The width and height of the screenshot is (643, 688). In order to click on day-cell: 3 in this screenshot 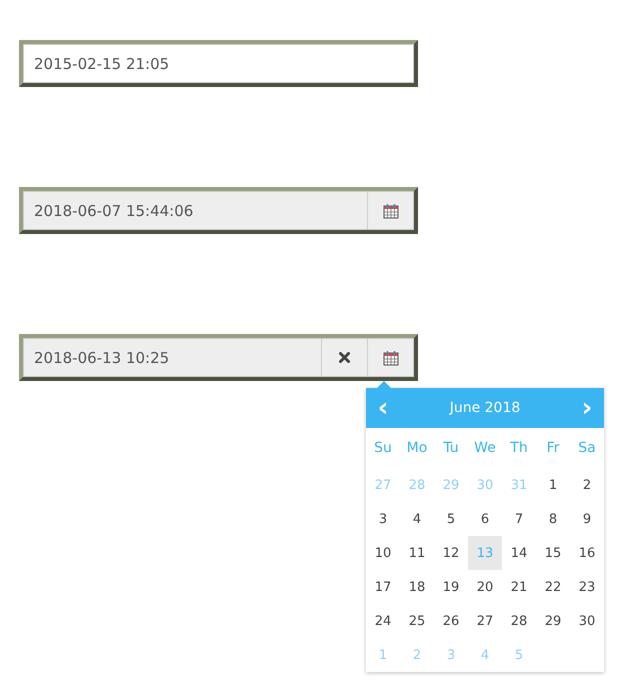, I will do `click(383, 519)`.